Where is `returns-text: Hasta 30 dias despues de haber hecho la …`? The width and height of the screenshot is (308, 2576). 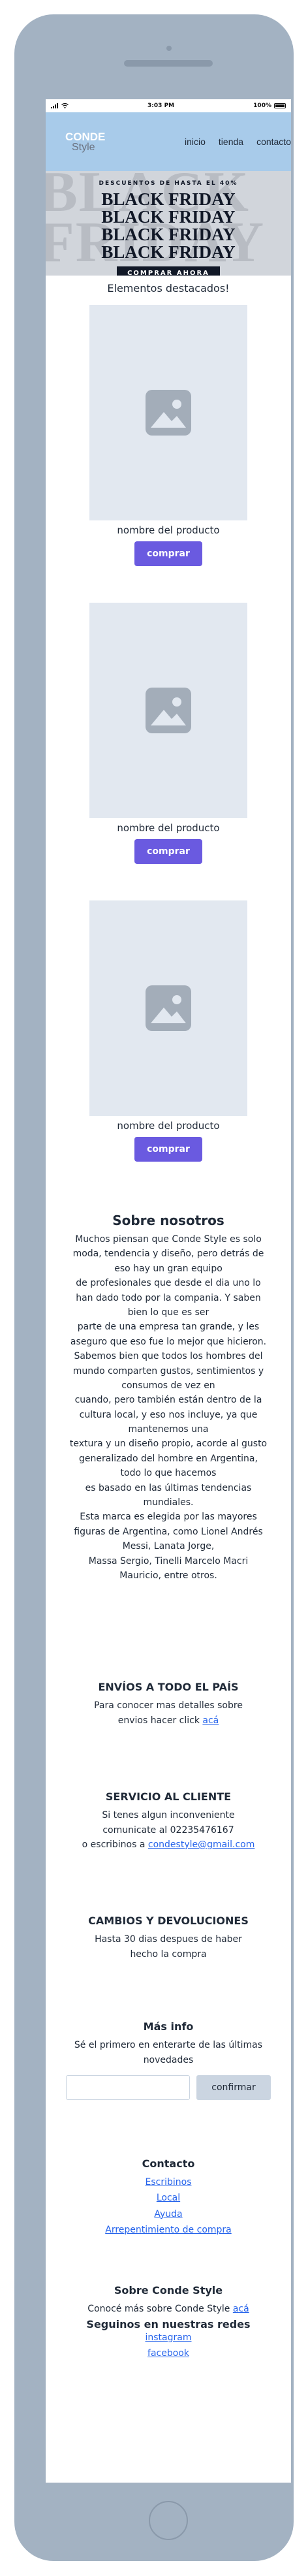 returns-text: Hasta 30 dias despues de haber hecho la … is located at coordinates (168, 1947).